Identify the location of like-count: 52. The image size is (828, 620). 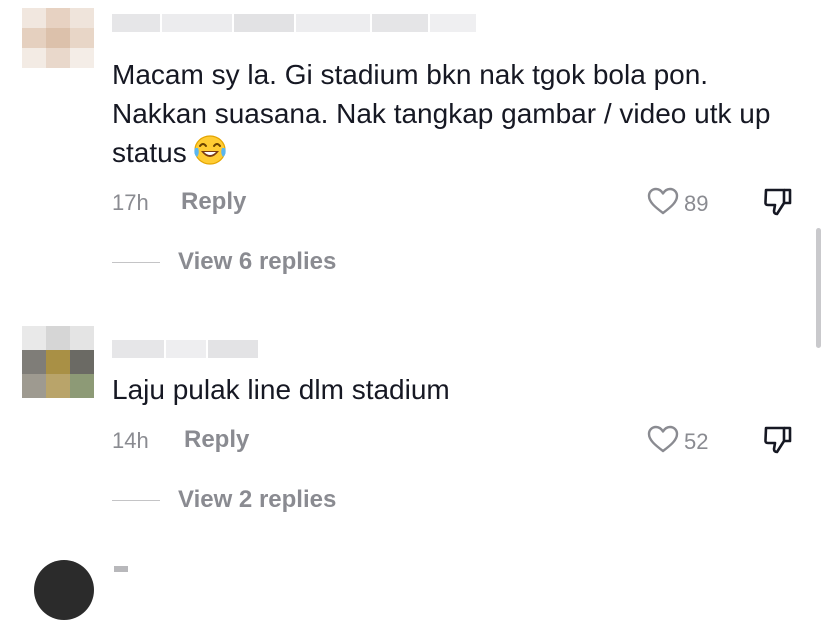
(696, 441).